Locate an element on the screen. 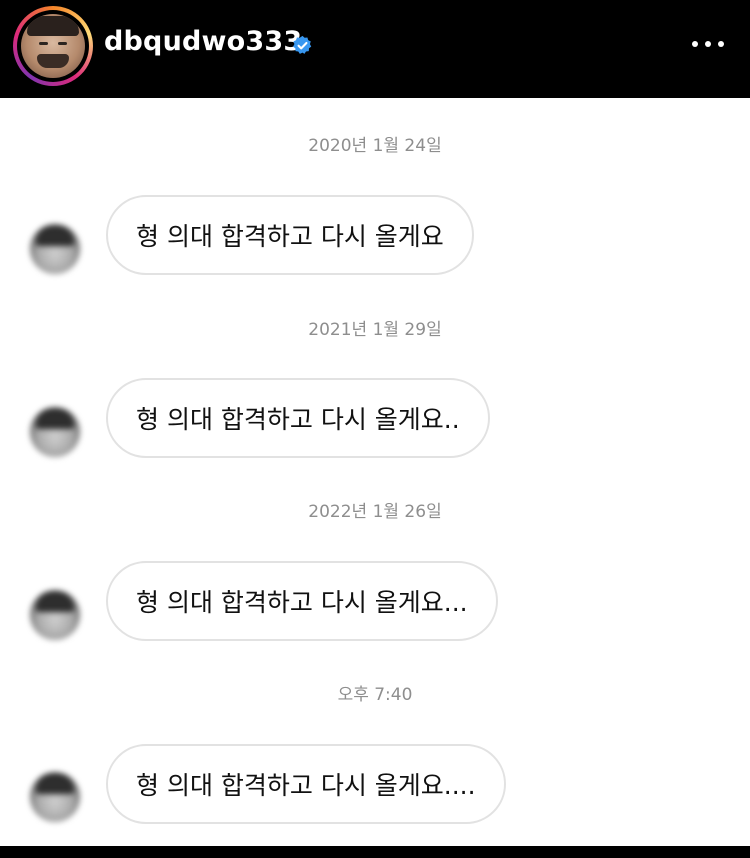 This screenshot has width=750, height=858. message-timestamp: 오후 7:40 is located at coordinates (375, 695).